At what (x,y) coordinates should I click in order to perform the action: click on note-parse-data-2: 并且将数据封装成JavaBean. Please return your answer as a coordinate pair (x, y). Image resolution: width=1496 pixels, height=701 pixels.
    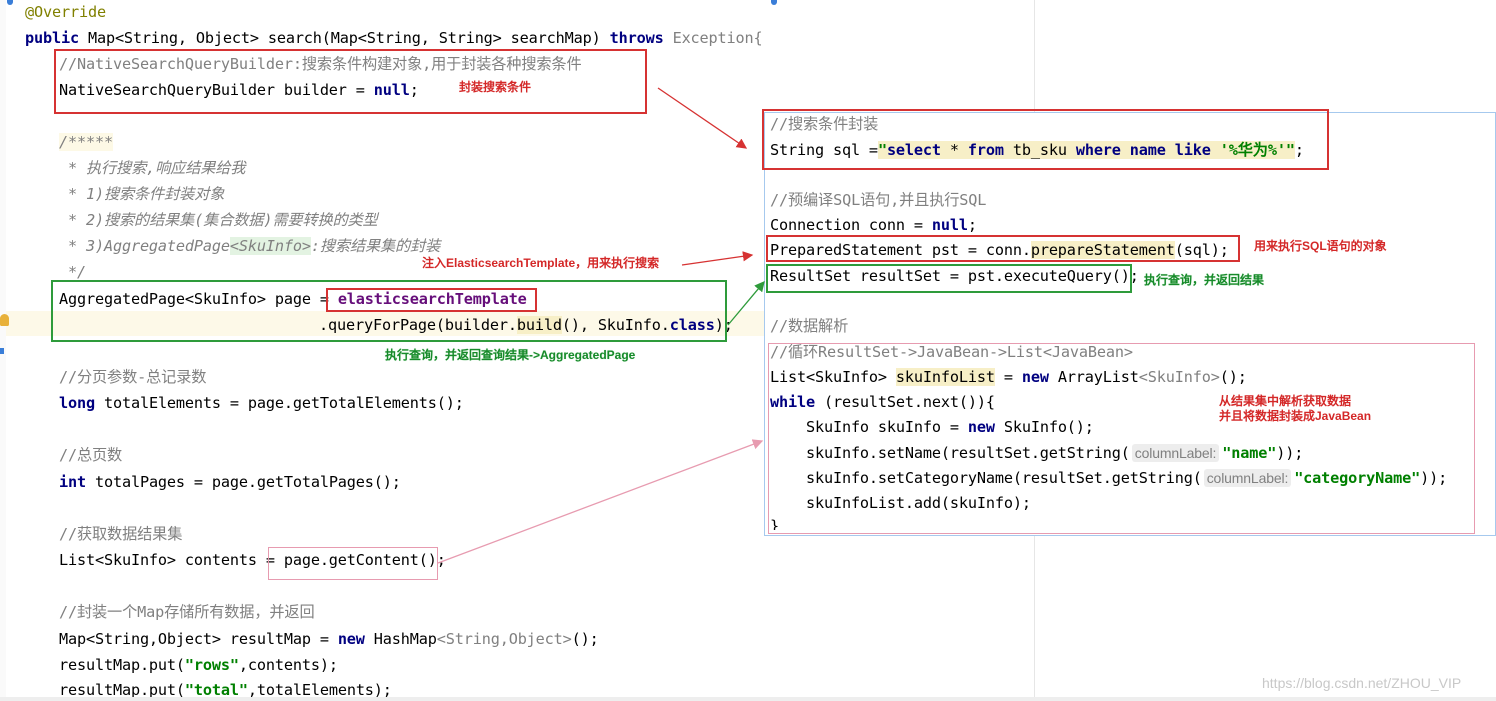
    Looking at the image, I should click on (1295, 416).